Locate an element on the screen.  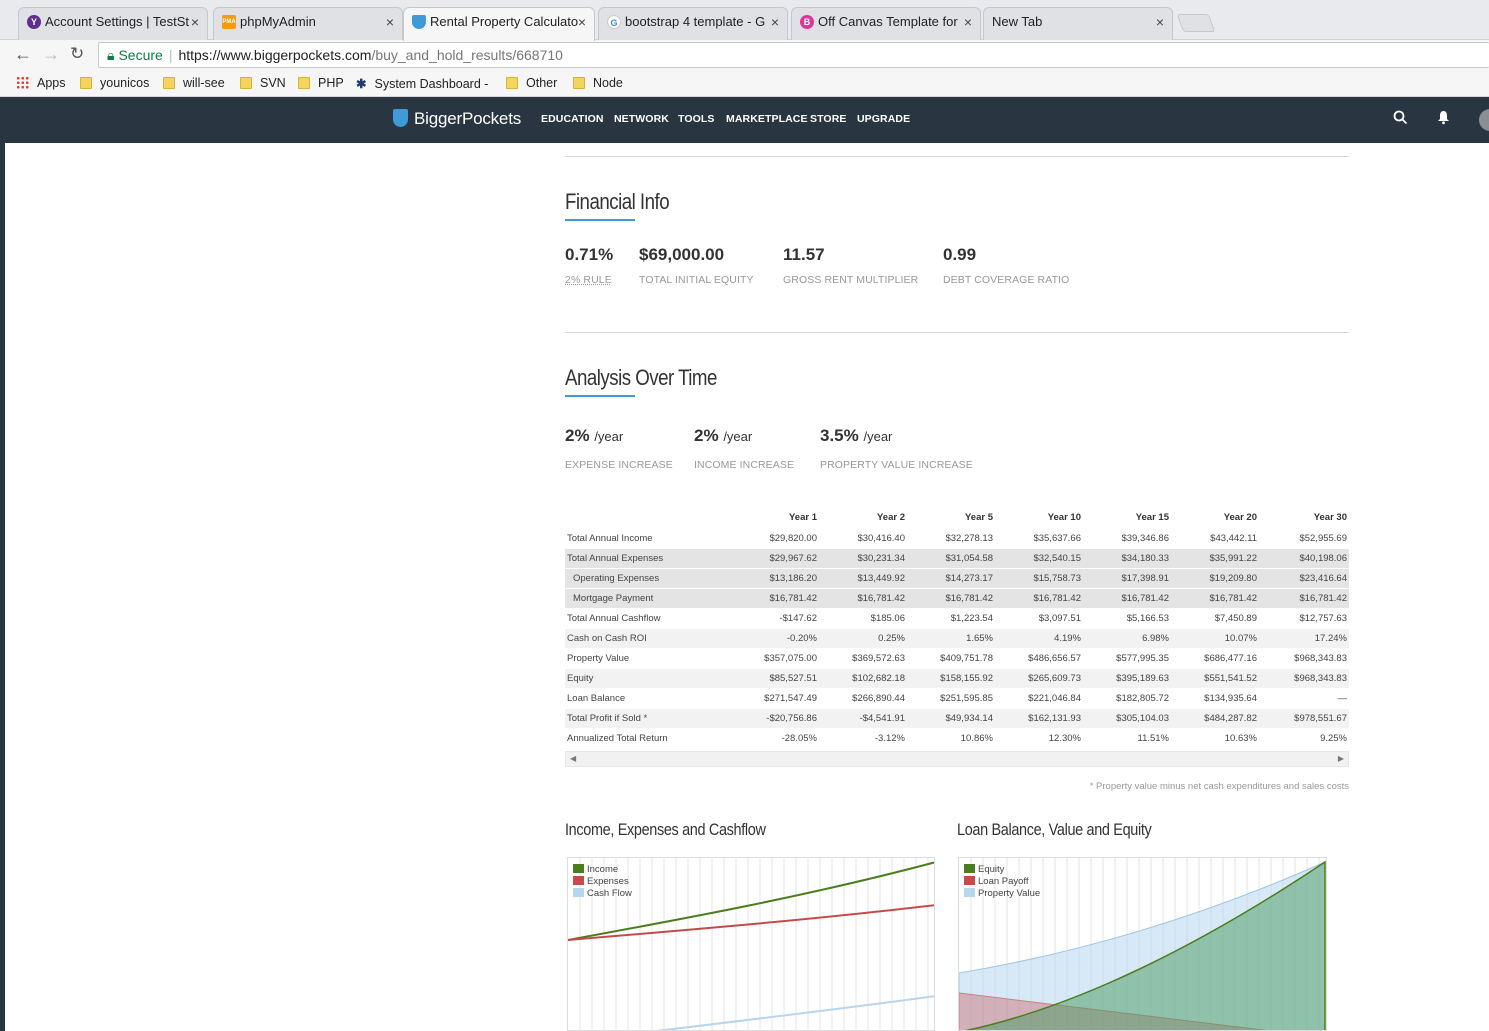
metric-total-initial-equity: $69,000.00 TOTAL INITIAL EQUITY is located at coordinates (696, 265).